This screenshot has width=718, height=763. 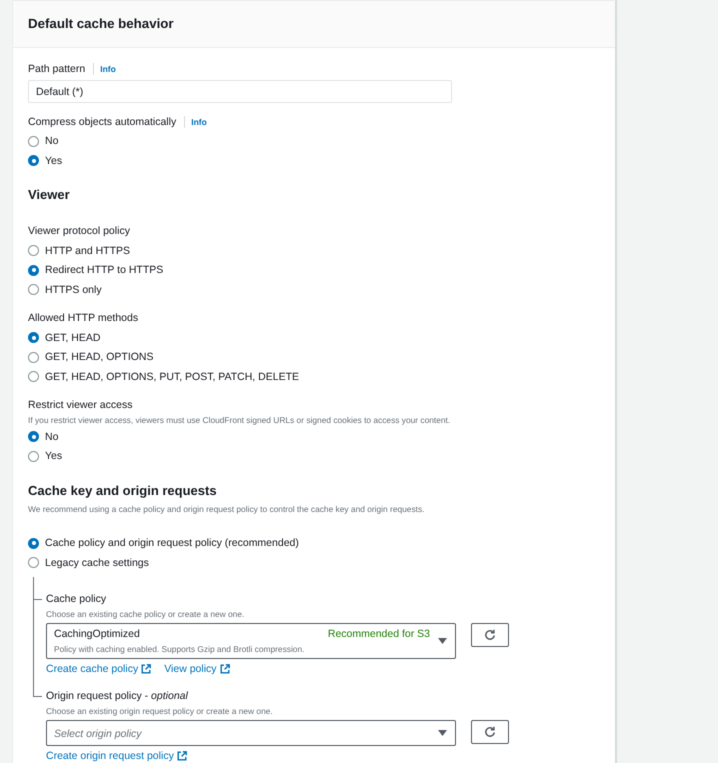 I want to click on panel-title: Default cache behavior, so click(x=101, y=24).